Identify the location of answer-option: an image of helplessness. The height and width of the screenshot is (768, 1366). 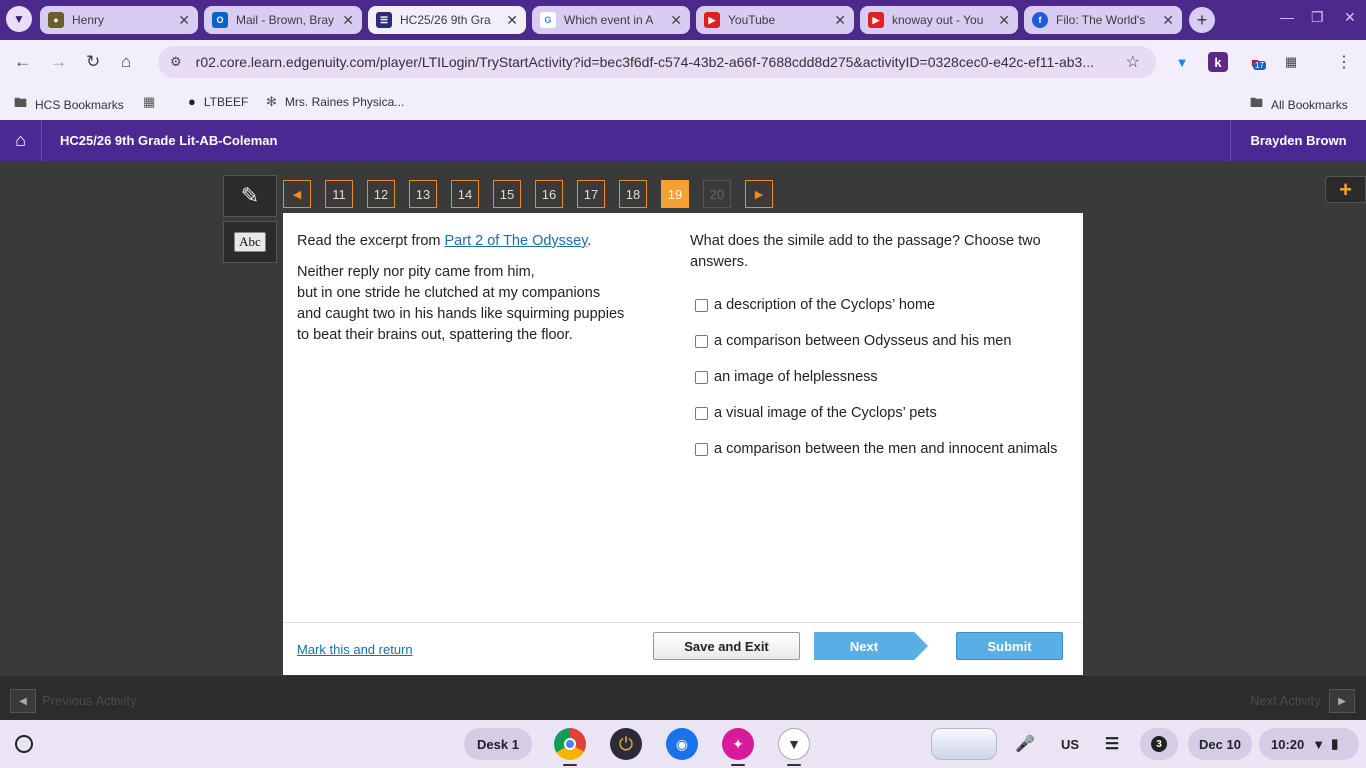
(880, 377).